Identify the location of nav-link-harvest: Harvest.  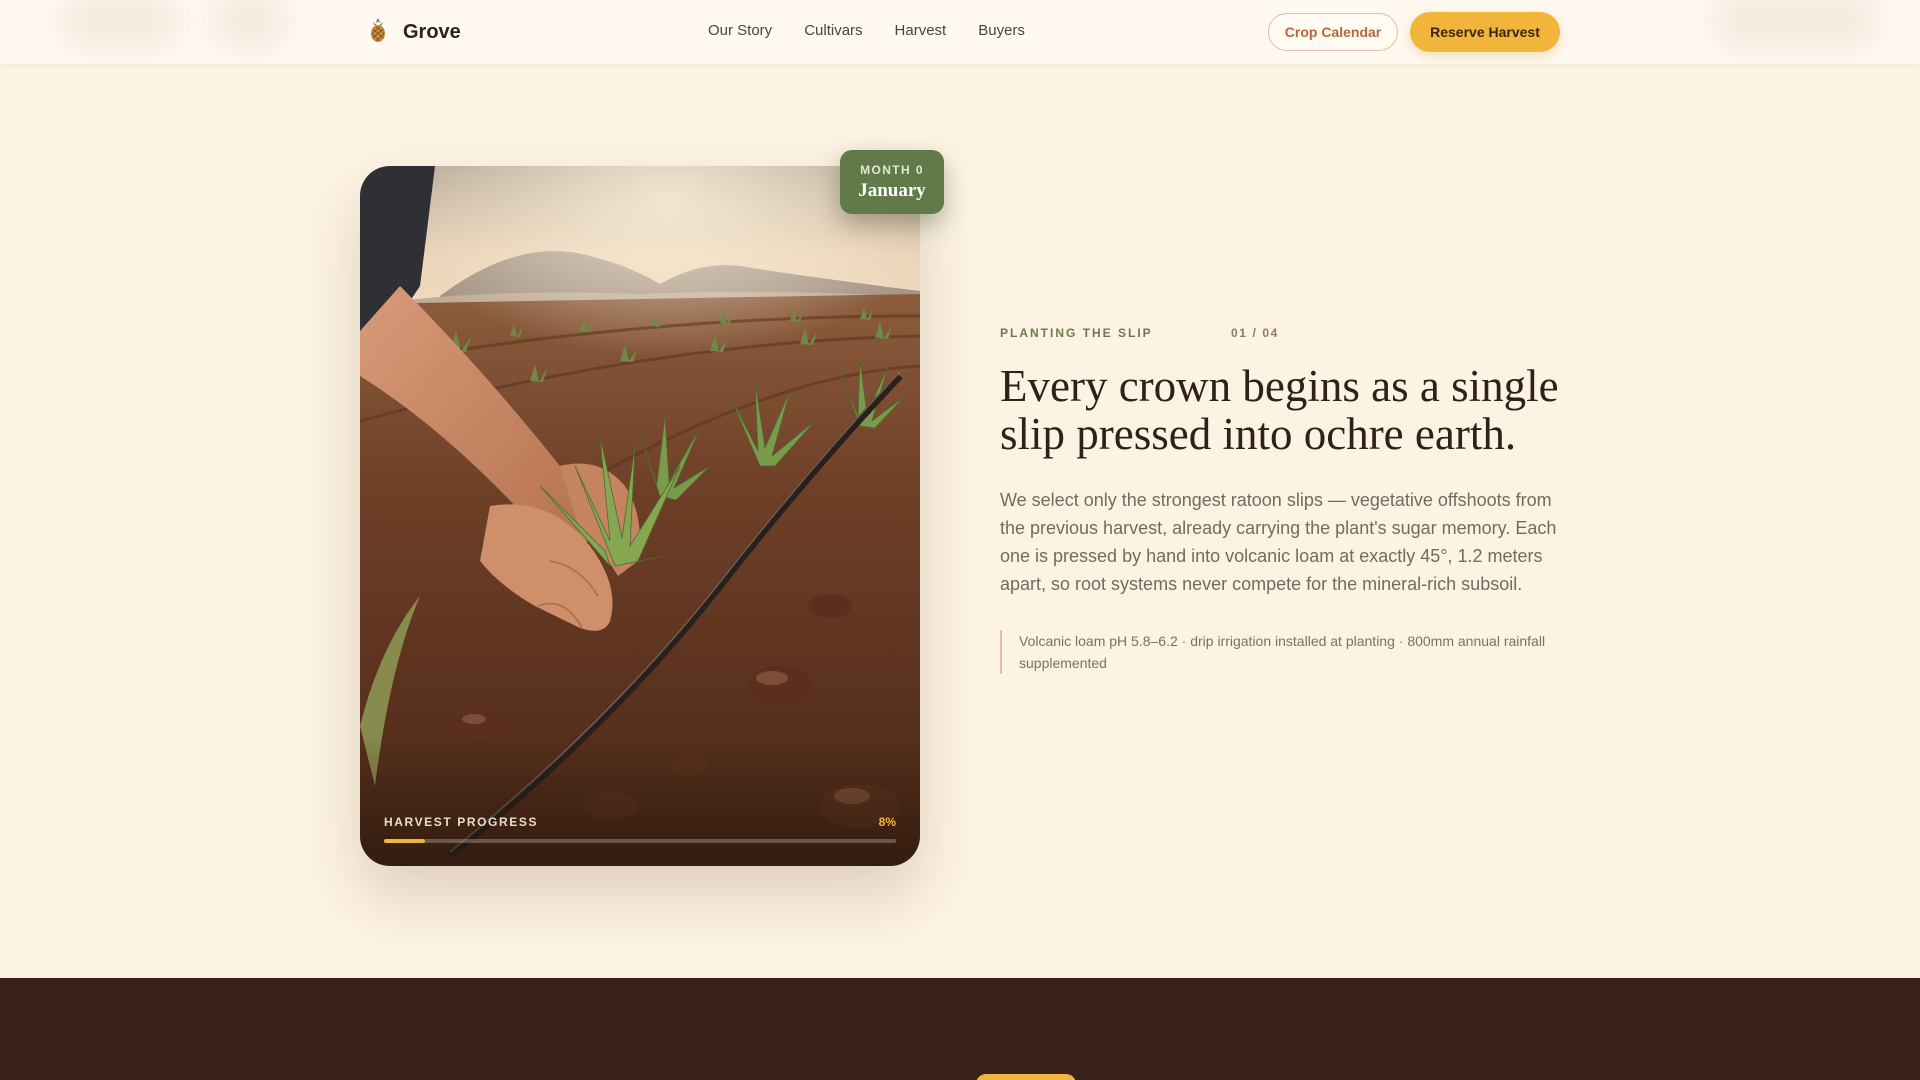
(921, 30).